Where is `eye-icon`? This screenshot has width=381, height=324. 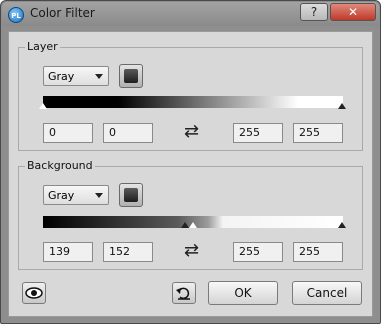 eye-icon is located at coordinates (34, 293).